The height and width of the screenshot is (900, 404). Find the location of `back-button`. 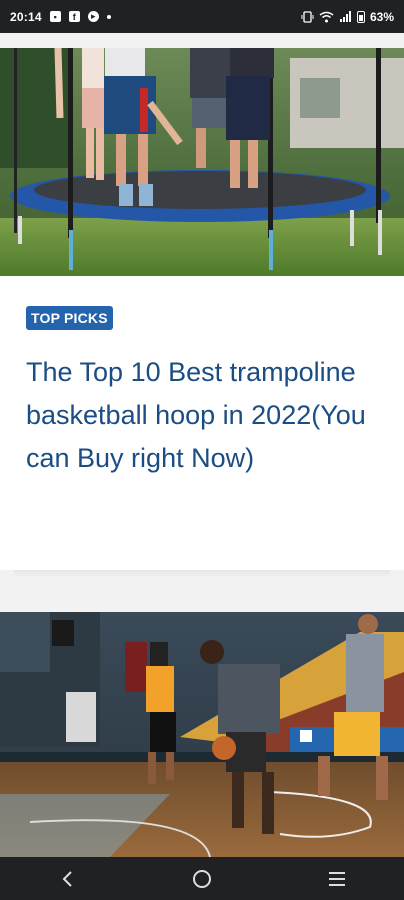

back-button is located at coordinates (67, 879).